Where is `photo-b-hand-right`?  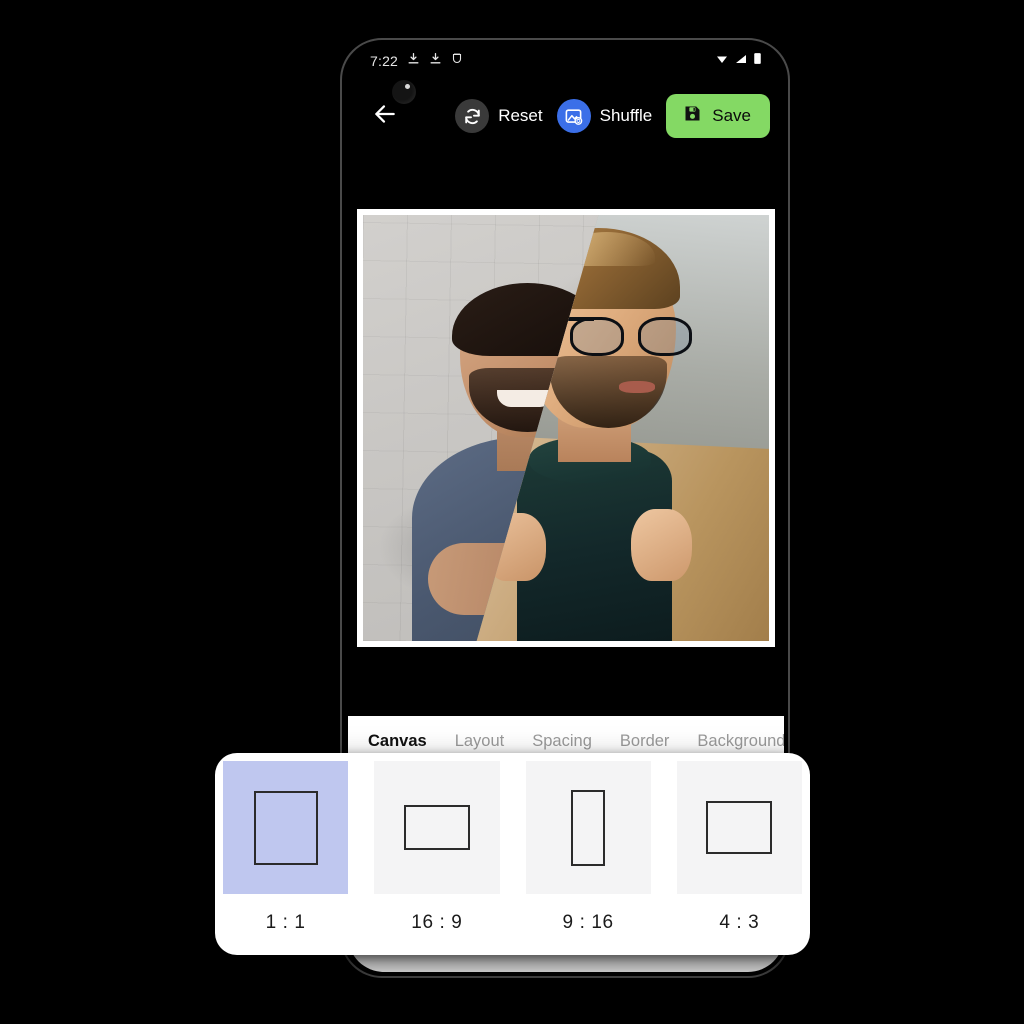
photo-b-hand-right is located at coordinates (661, 545).